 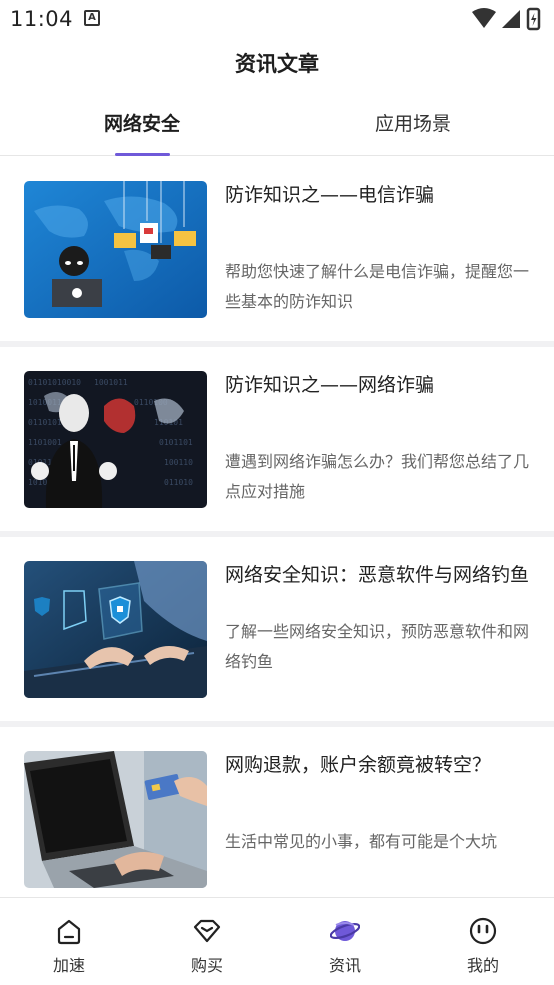 I want to click on nav-label: 我的, so click(x=482, y=965).